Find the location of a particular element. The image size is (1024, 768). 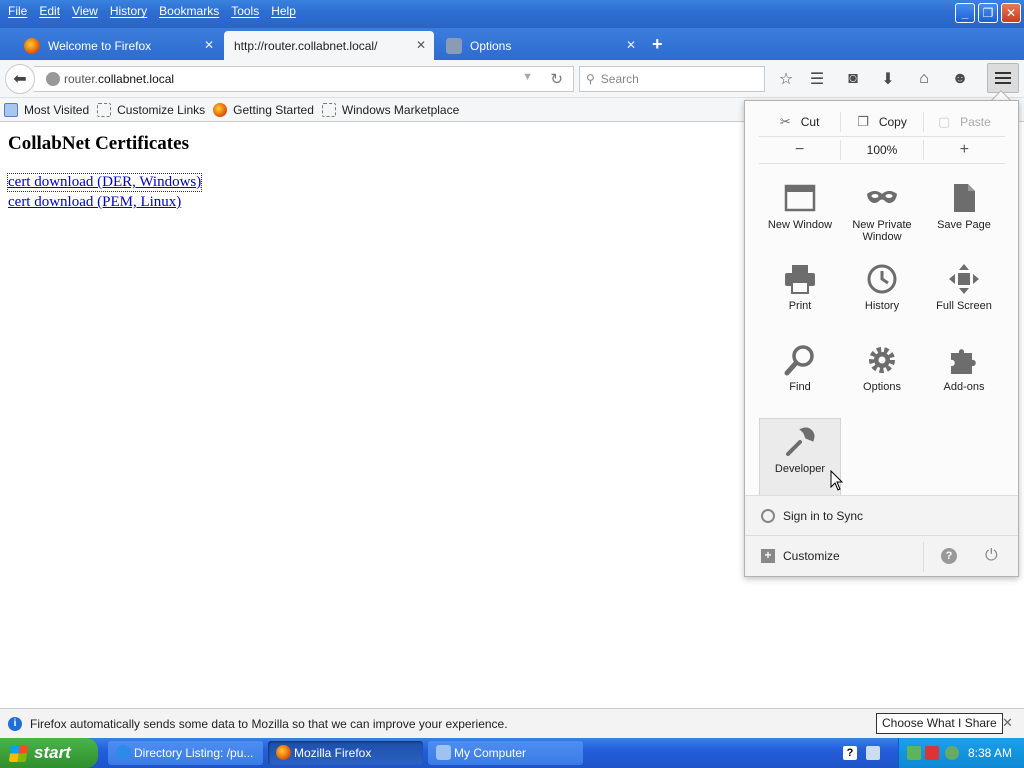

menu-history: History is located at coordinates (128, 11).